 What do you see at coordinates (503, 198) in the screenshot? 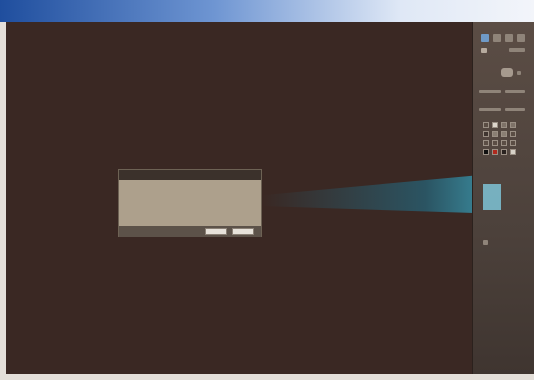
I see `tools-panel` at bounding box center [503, 198].